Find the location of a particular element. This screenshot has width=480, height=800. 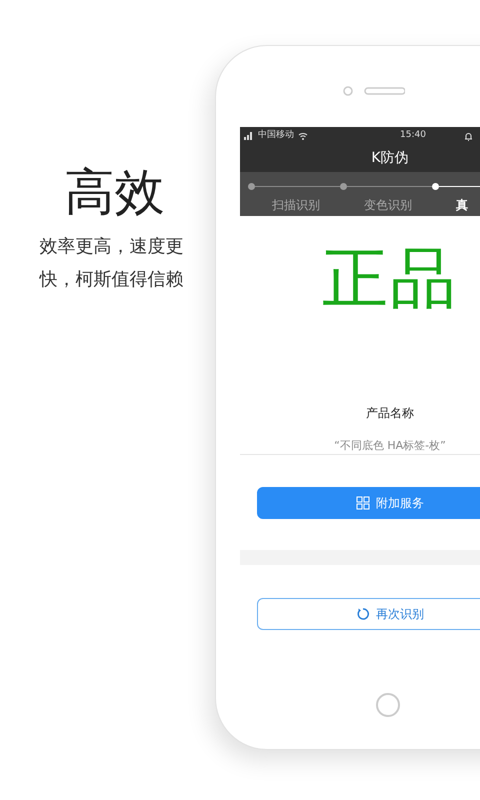

clock-time: 15:40 is located at coordinates (413, 135).